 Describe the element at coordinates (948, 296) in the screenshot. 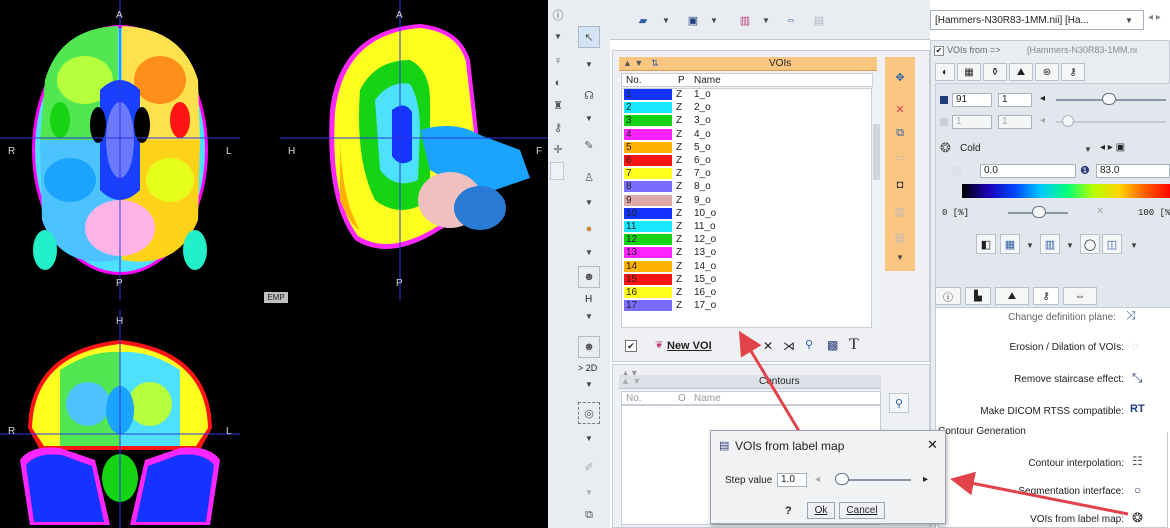

I see `tab-info: ⓘ` at that location.